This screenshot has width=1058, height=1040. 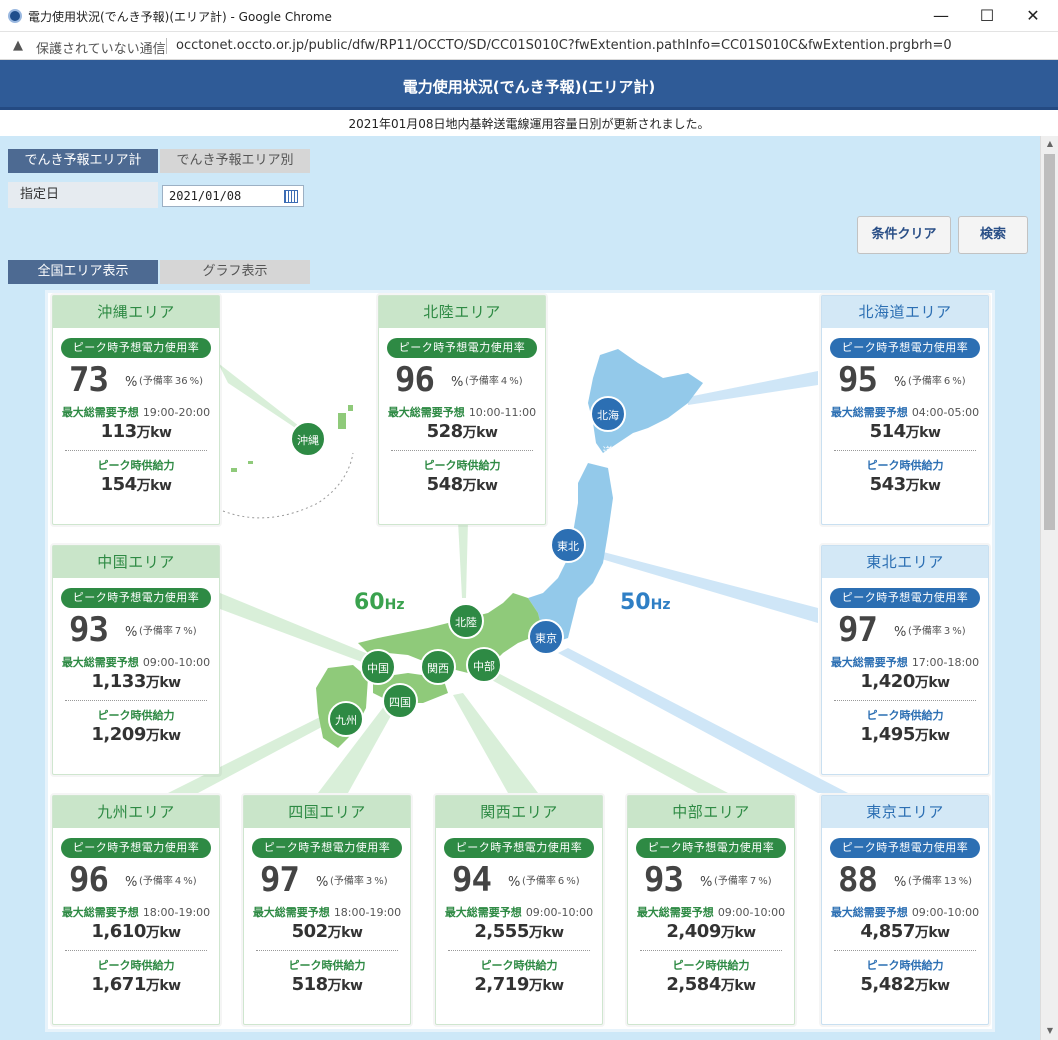 I want to click on calendar-icon, so click(x=291, y=196).